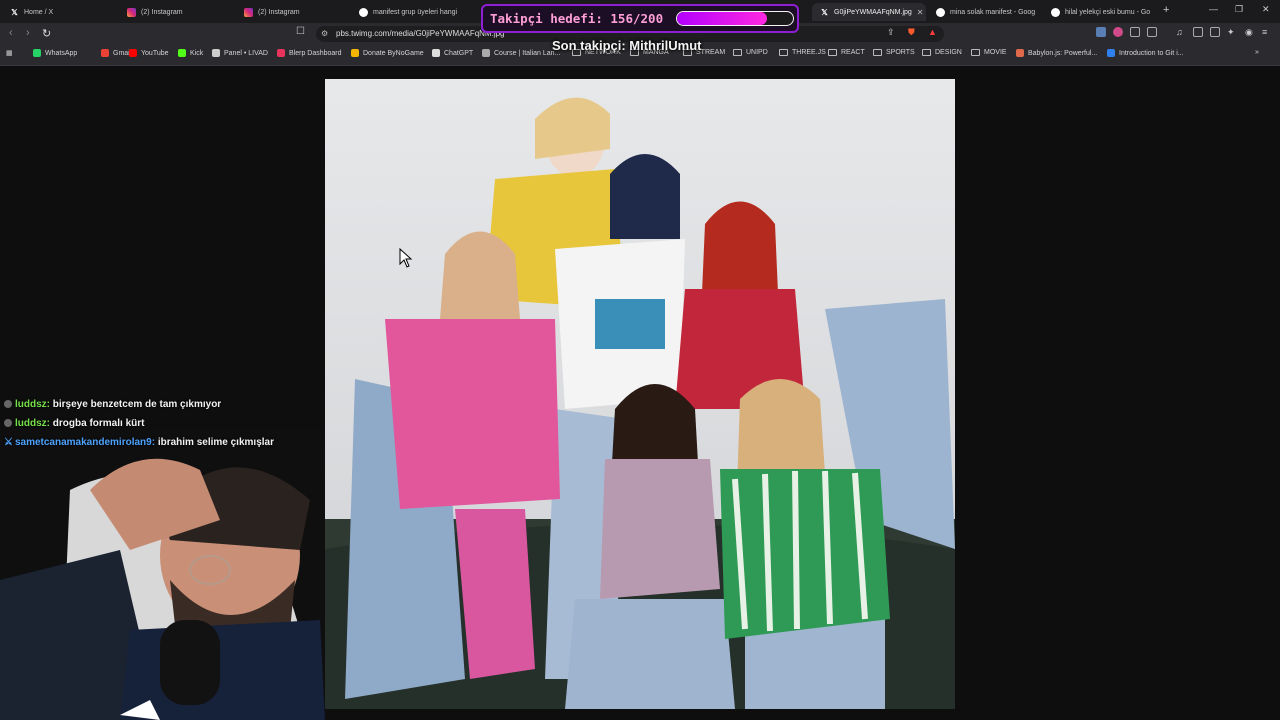 The height and width of the screenshot is (720, 1280). Describe the element at coordinates (627, 45) in the screenshot. I see `last-follower-text: Son takipçi: MithrilUmut` at that location.